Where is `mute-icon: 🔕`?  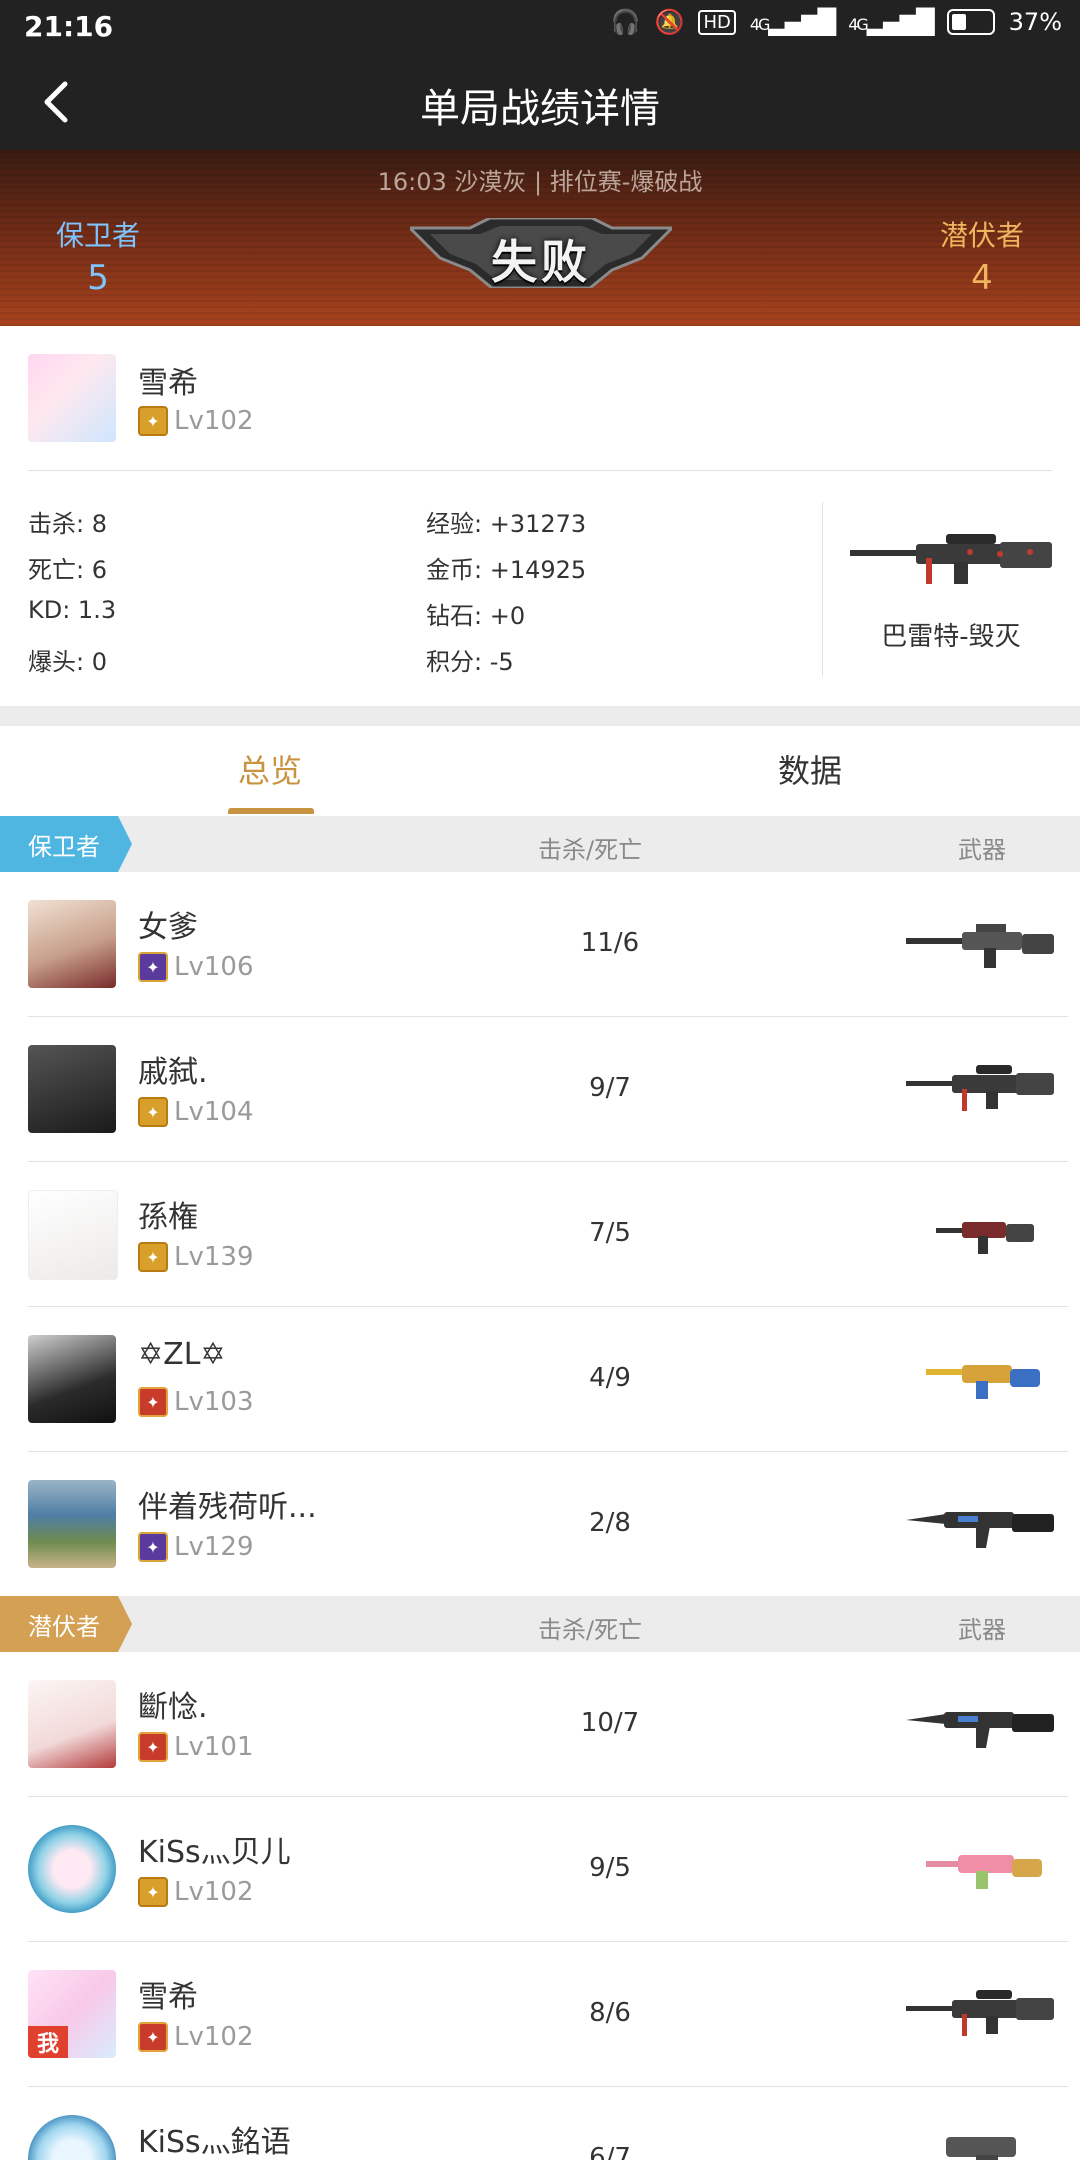
mute-icon: 🔕 is located at coordinates (669, 22).